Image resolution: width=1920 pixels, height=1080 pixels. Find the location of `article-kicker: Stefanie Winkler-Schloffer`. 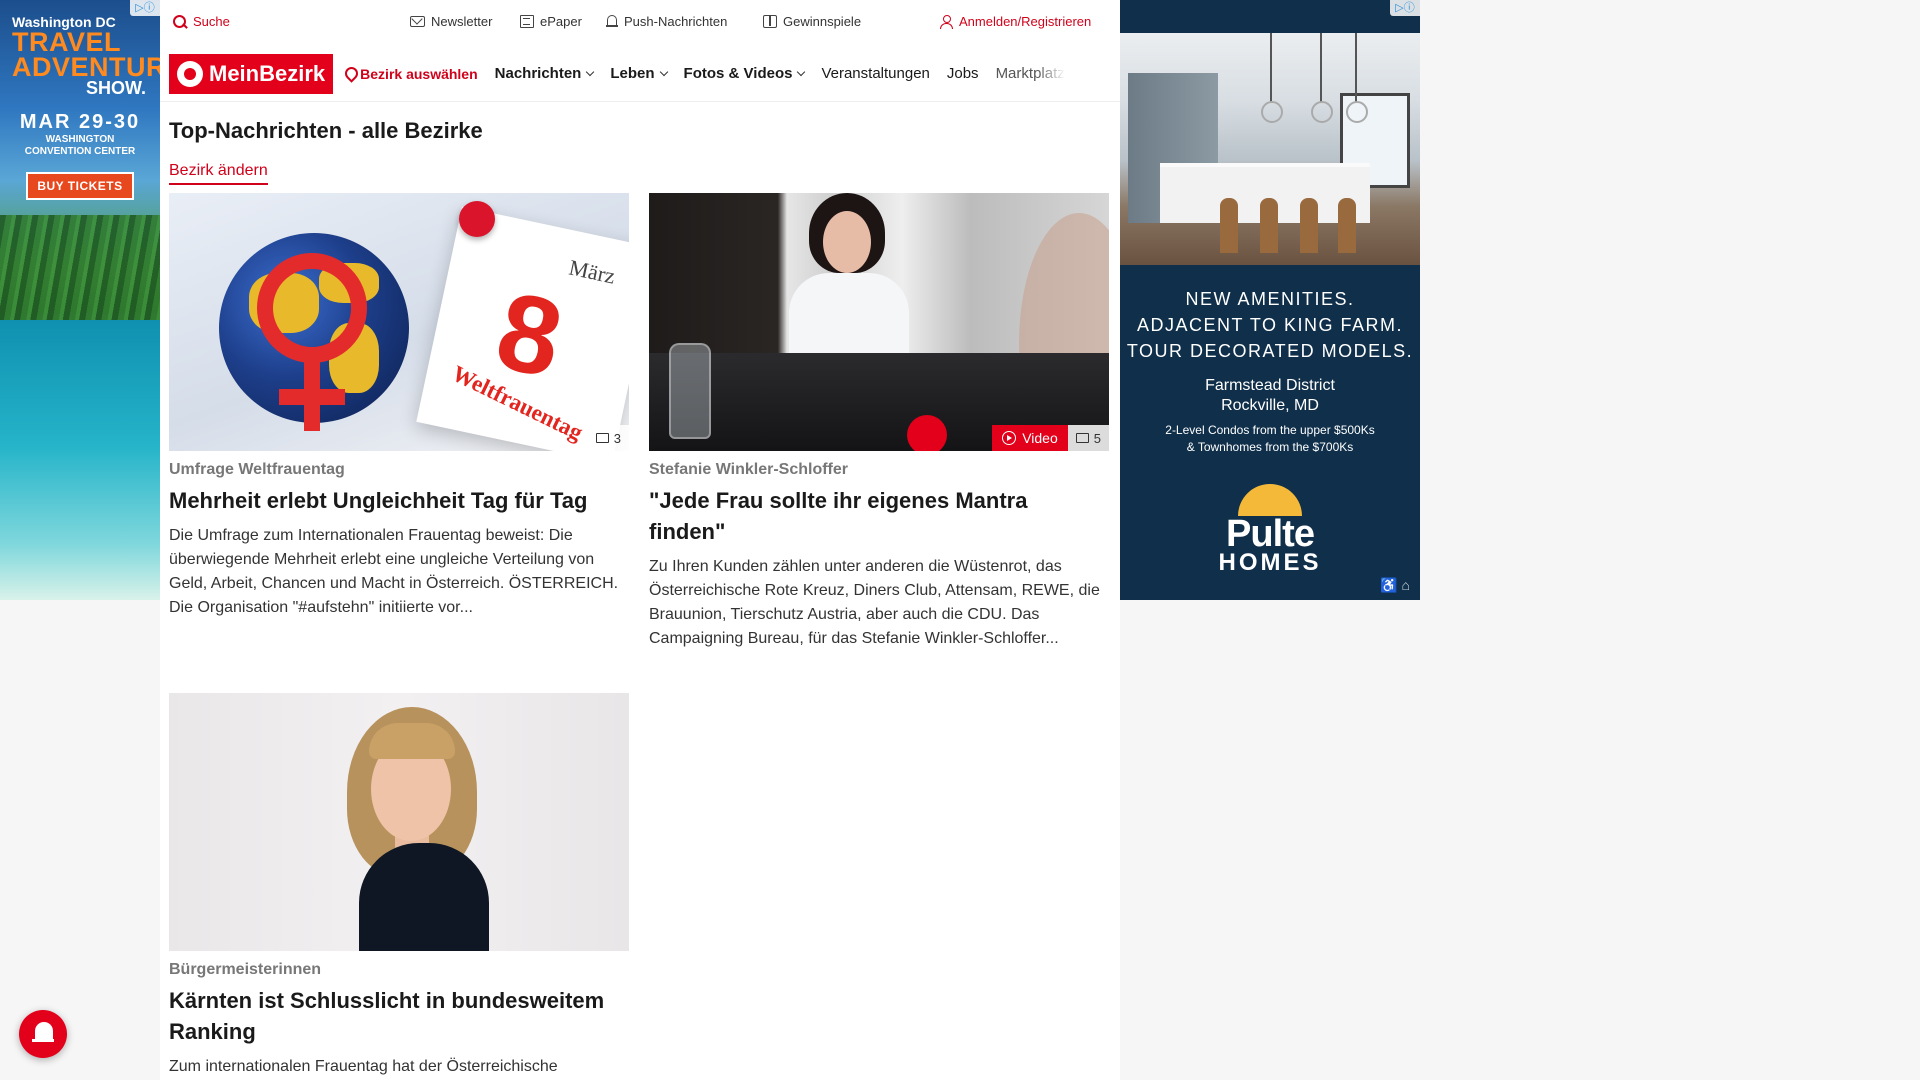

article-kicker: Stefanie Winkler-Schloffer is located at coordinates (749, 469).